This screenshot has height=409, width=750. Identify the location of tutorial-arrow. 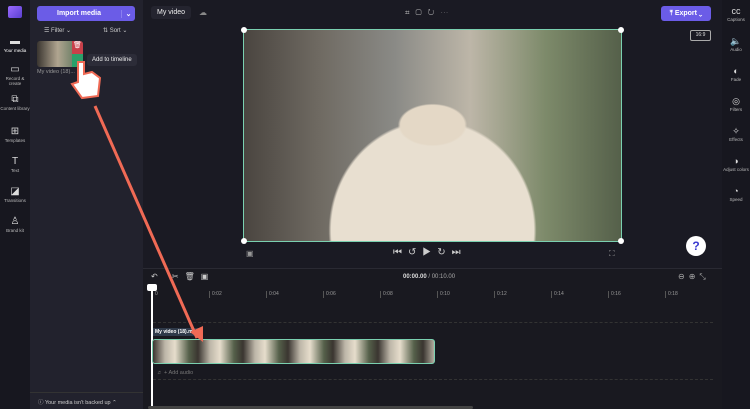
(136, 201).